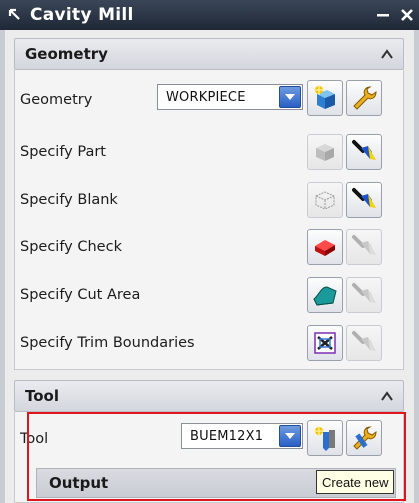 The image size is (419, 503). I want to click on cut-area-surface-icon, so click(325, 296).